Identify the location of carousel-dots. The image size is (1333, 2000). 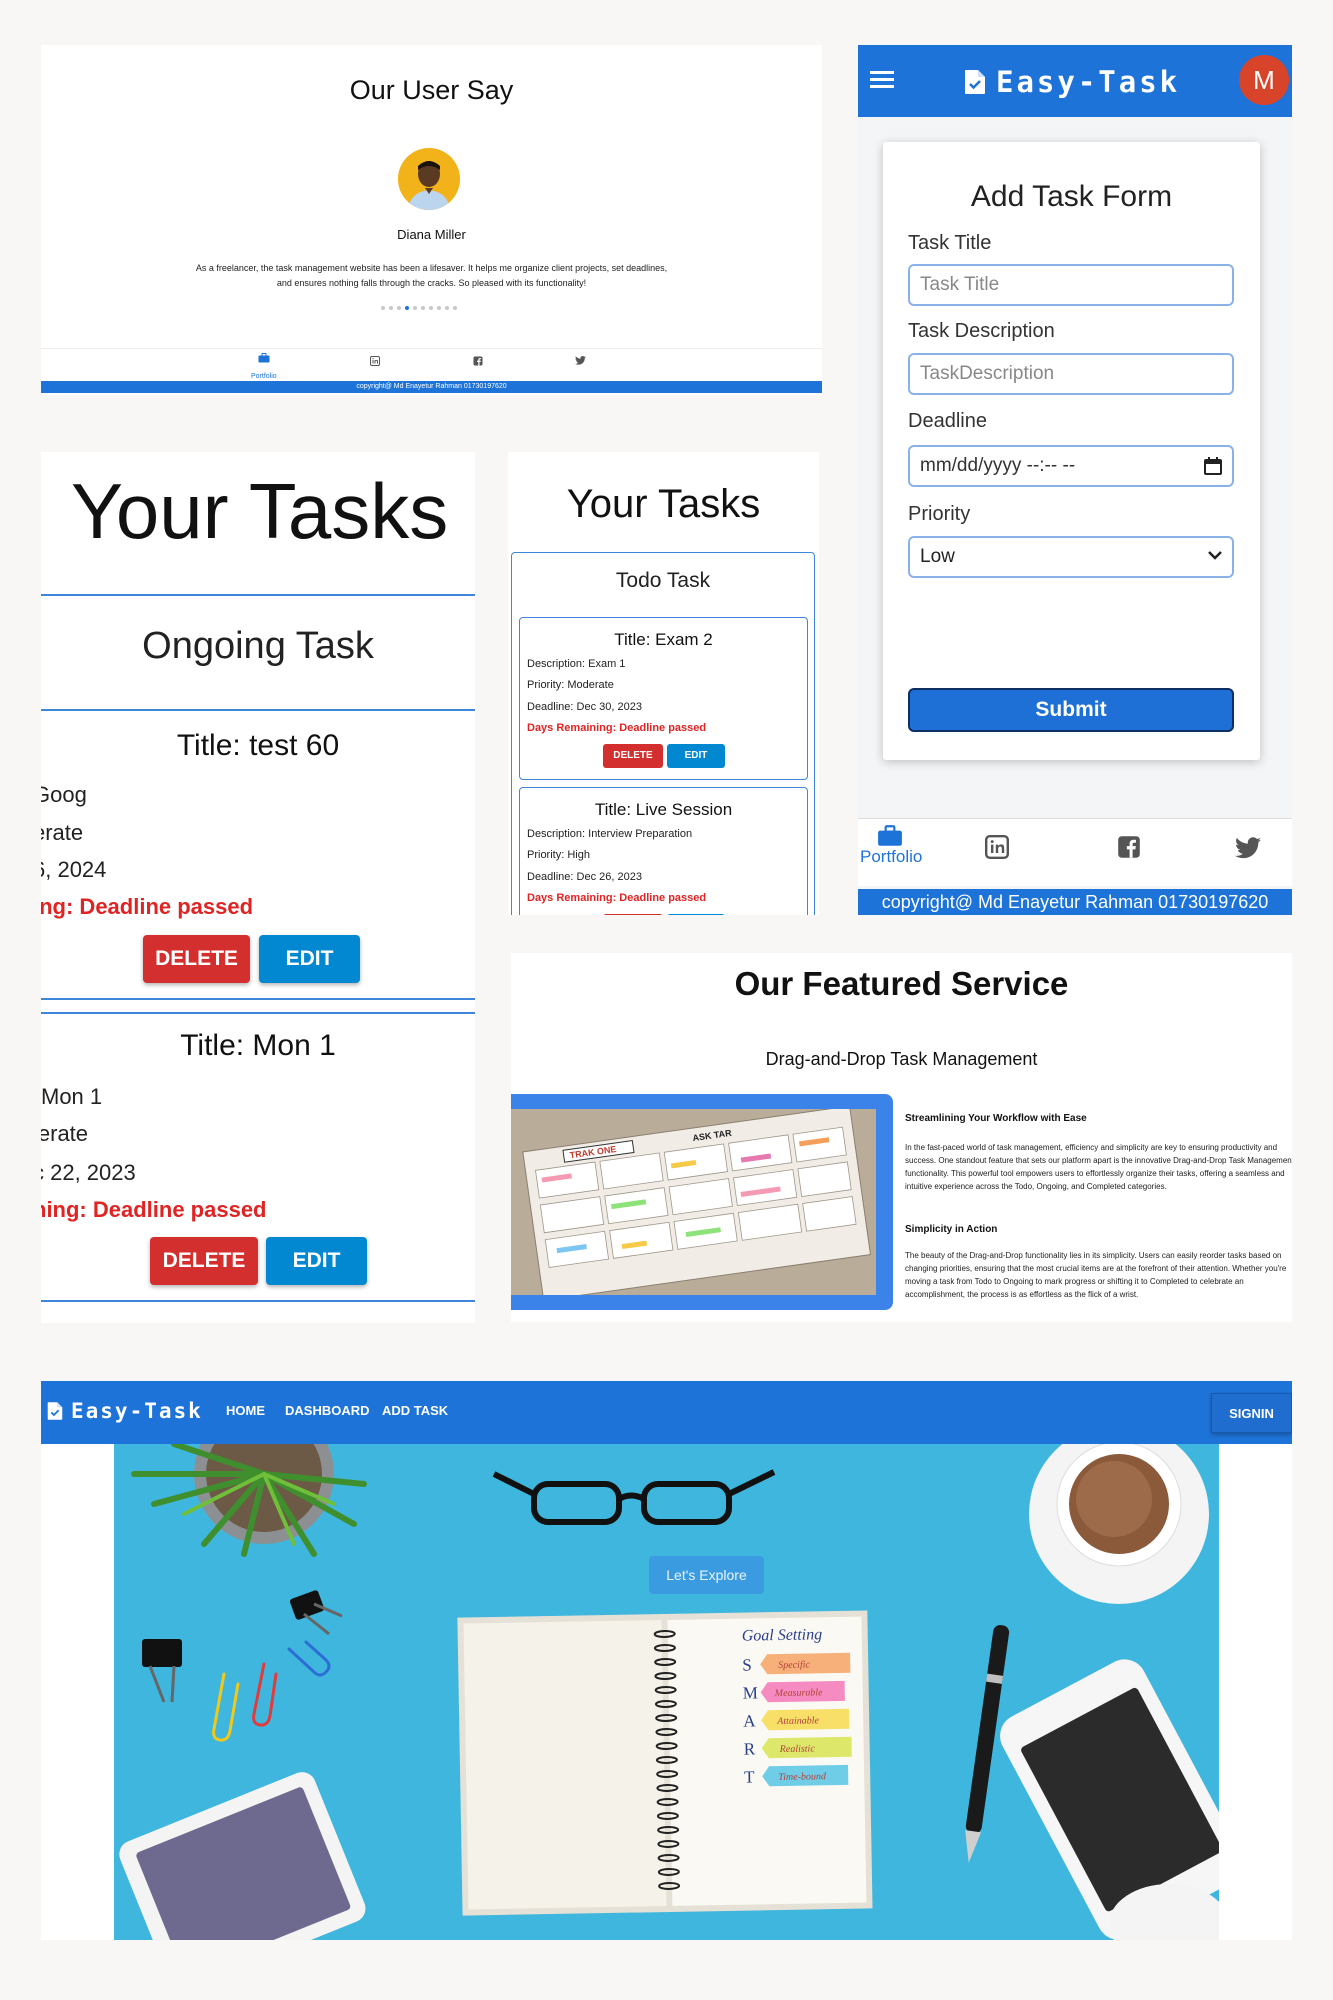
(419, 308).